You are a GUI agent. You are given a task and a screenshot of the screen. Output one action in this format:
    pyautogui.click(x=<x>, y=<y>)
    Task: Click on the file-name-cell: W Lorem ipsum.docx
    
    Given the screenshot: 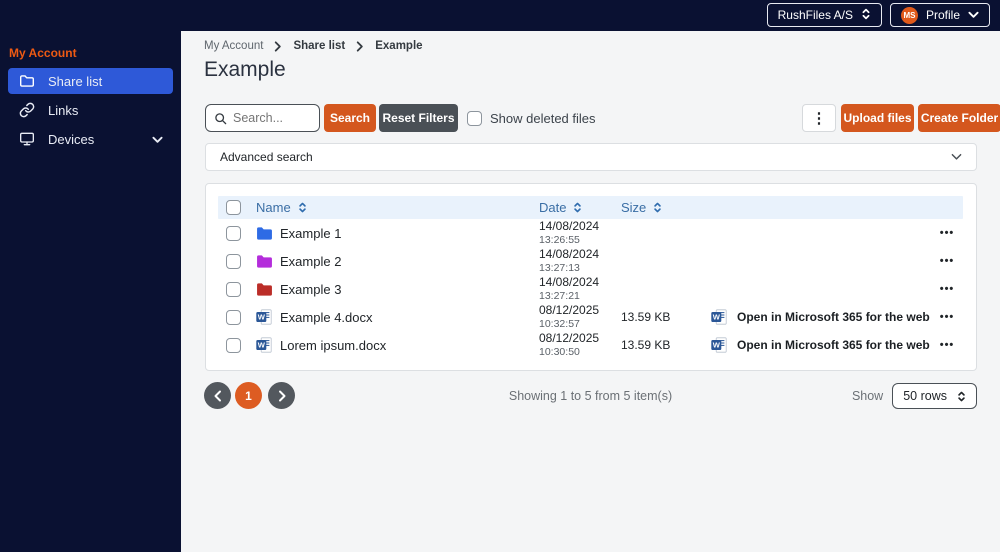 What is the action you would take?
    pyautogui.click(x=389, y=345)
    